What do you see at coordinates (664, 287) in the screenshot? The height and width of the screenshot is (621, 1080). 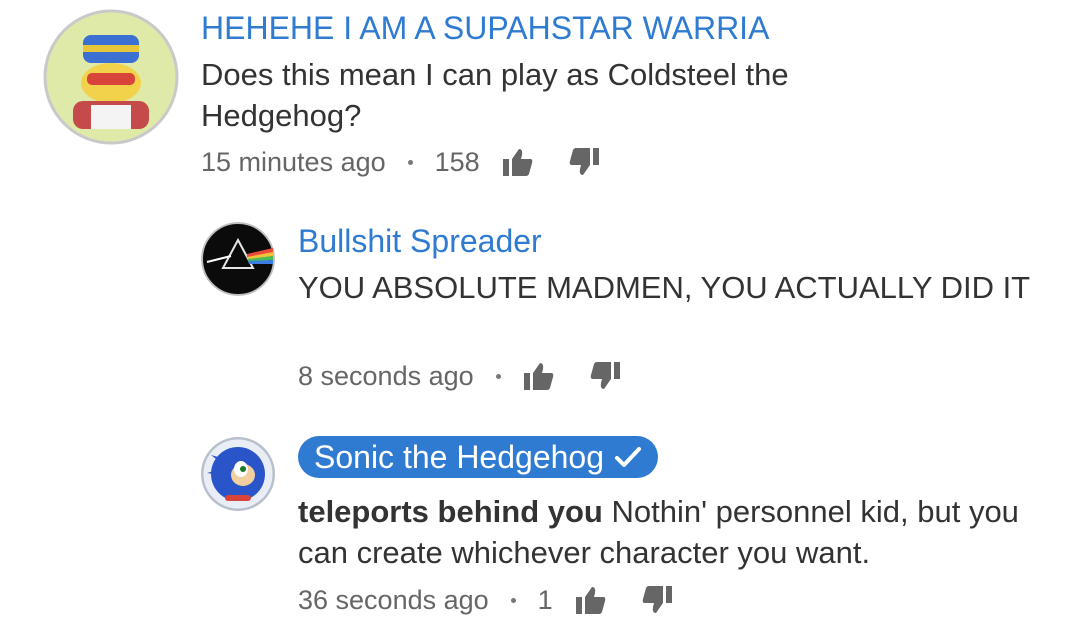 I see `comment-text: YOU ABSOLUTE MADMEN, YOU ACTUALLY DID IT` at bounding box center [664, 287].